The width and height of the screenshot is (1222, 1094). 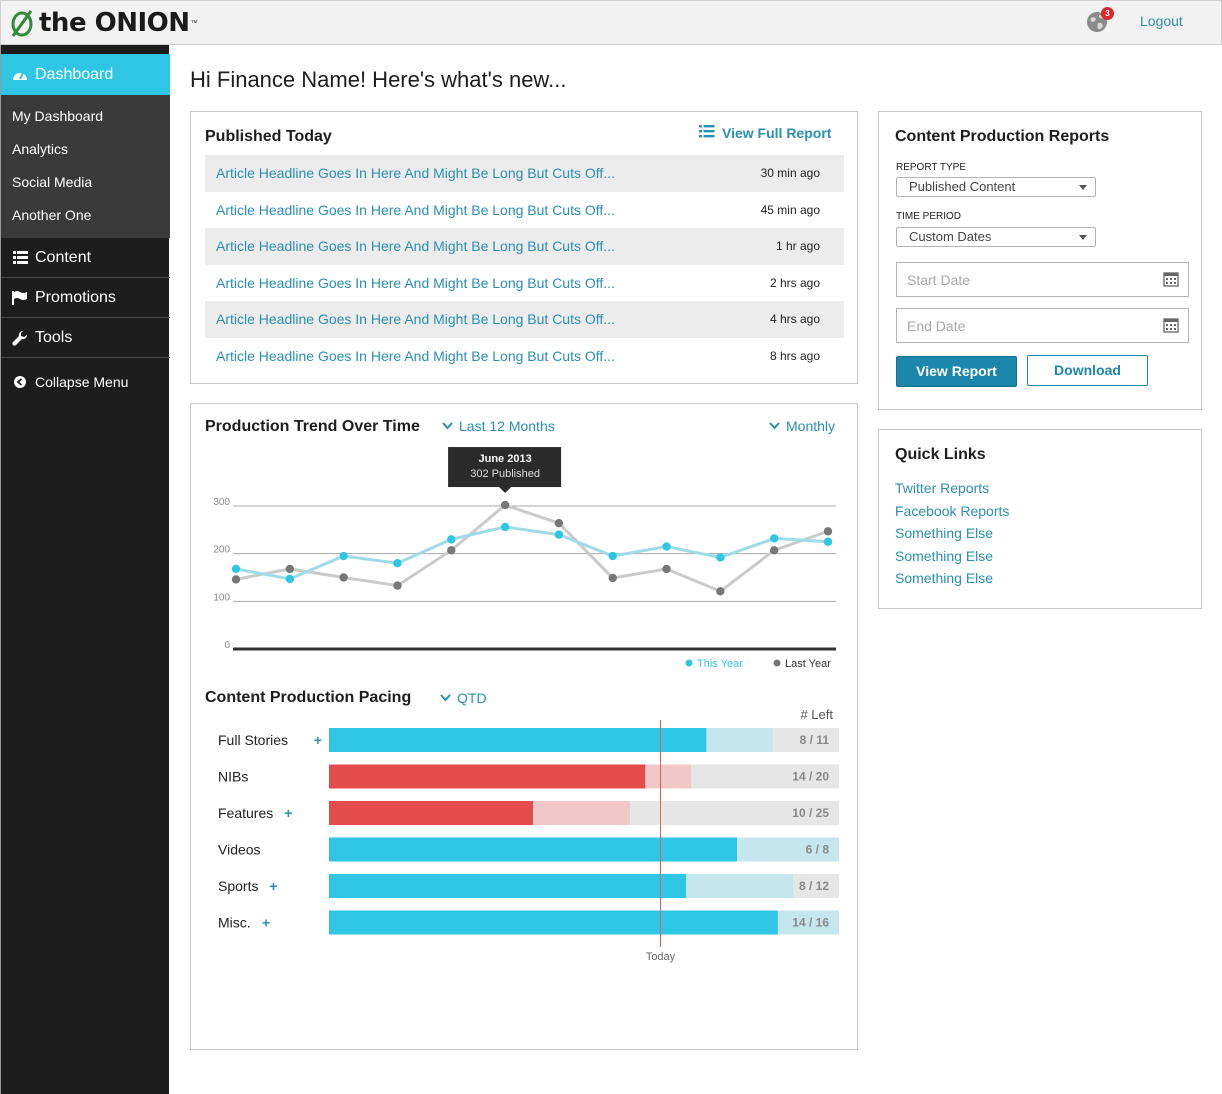 I want to click on view-report-button: View Report, so click(x=956, y=371).